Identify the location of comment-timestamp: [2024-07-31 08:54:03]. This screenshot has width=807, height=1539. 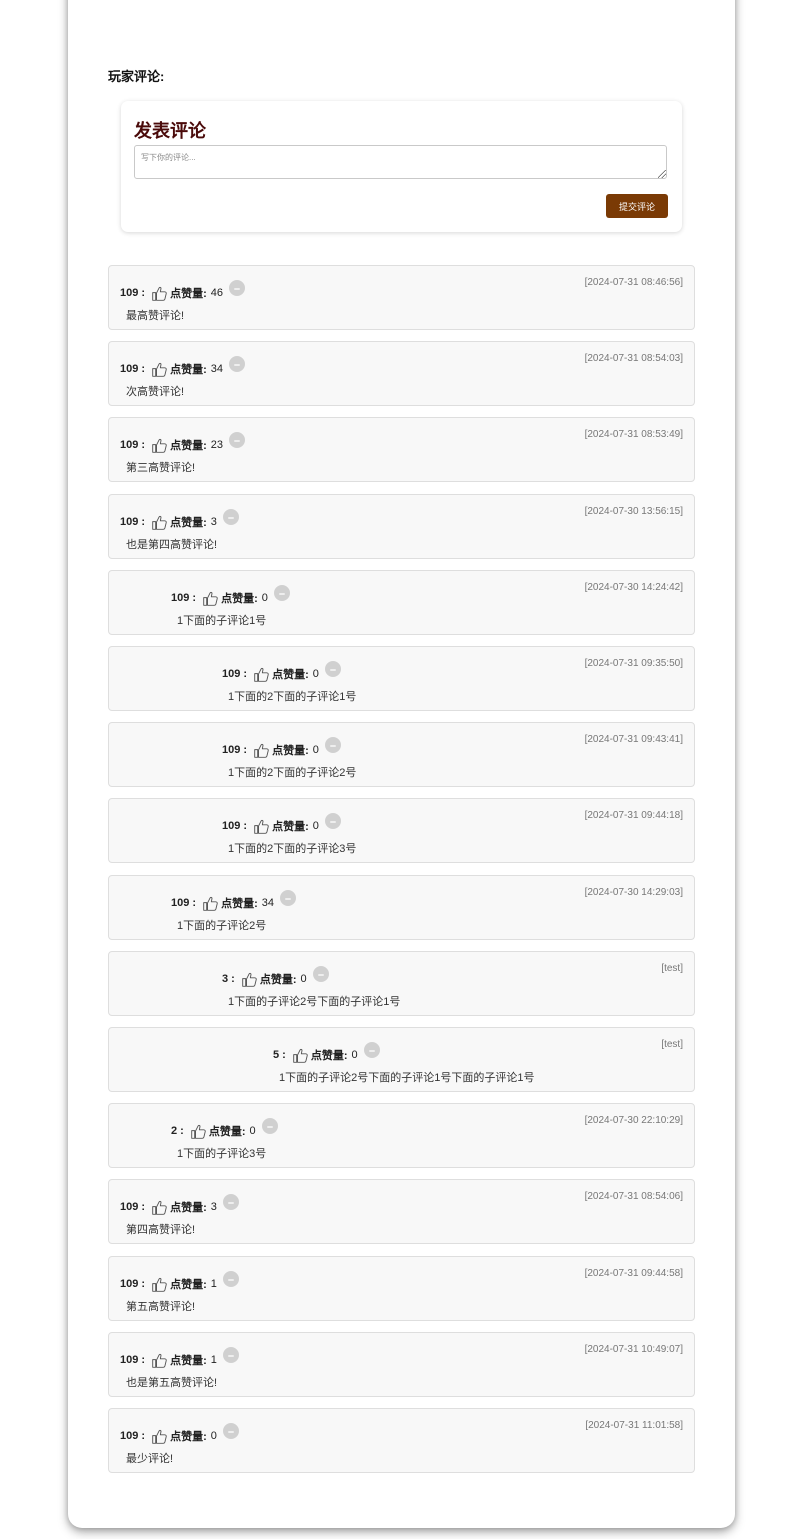
(633, 358).